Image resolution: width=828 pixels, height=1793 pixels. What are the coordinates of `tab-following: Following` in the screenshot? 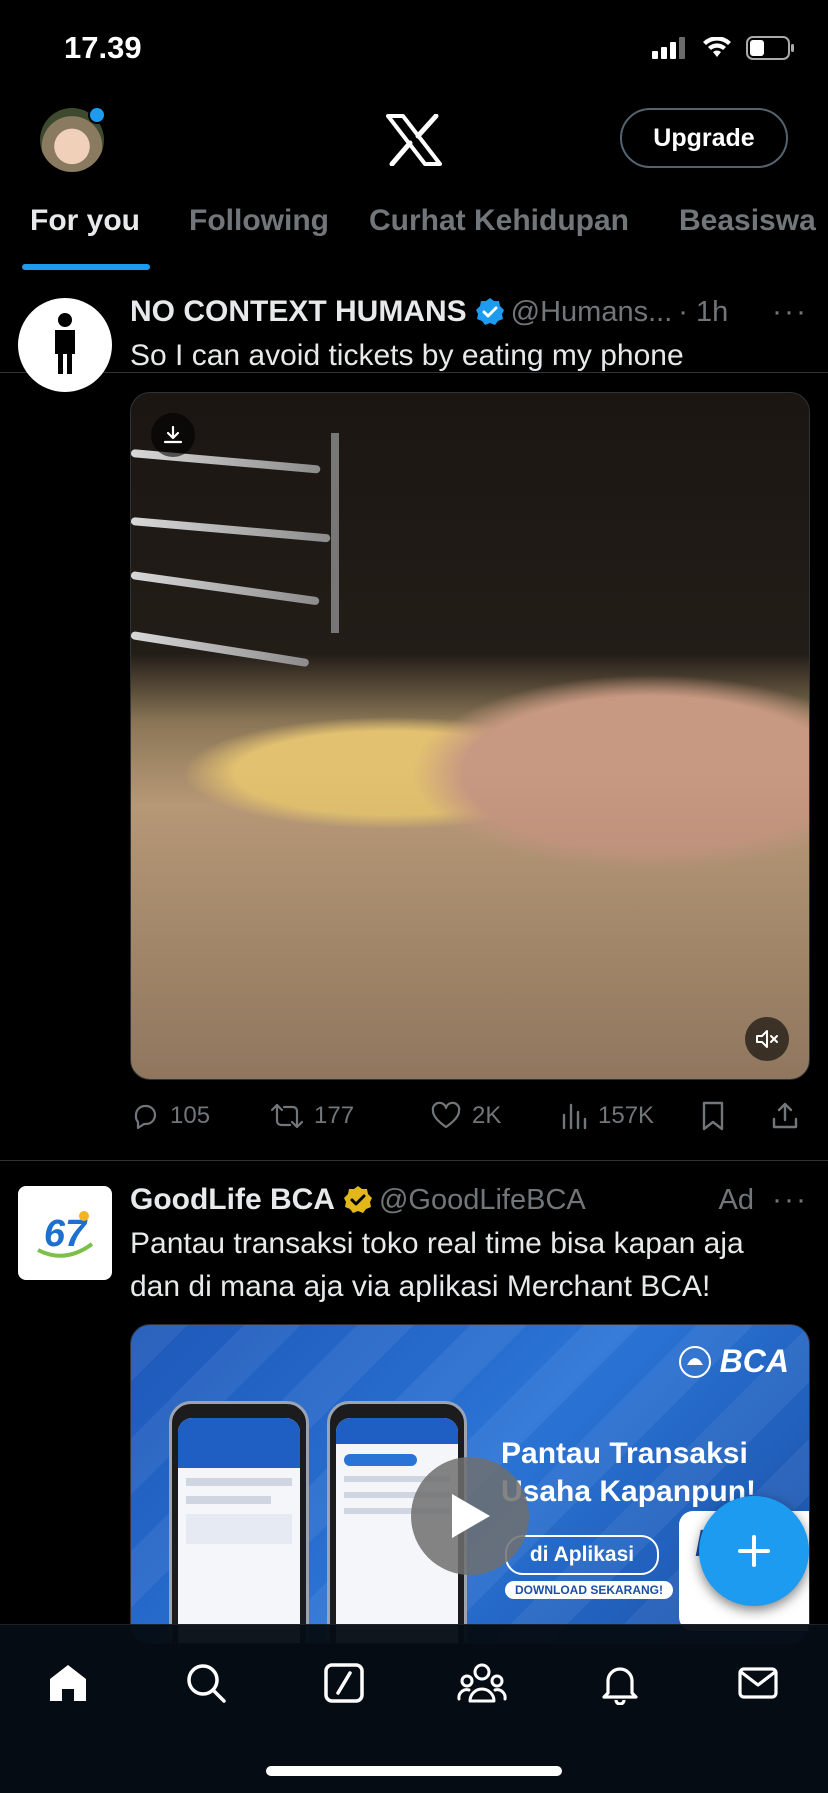 It's located at (259, 221).